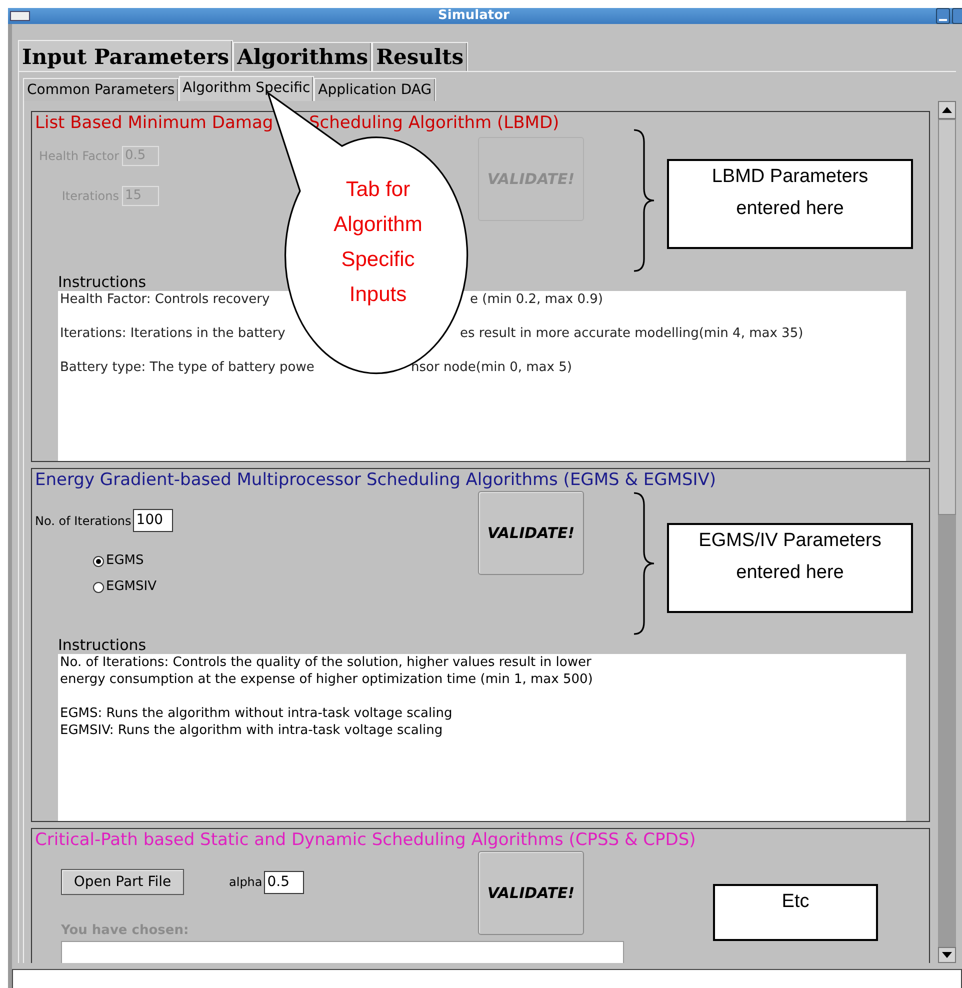 This screenshot has width=962, height=988. Describe the element at coordinates (366, 840) in the screenshot. I see `panel-title: Critical-Path based Static and Dynamic Scheduling Algorithms (CPSS & CPDS)` at that location.